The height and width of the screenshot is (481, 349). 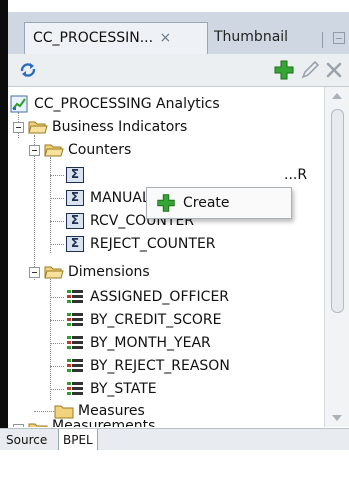 What do you see at coordinates (100, 150) in the screenshot?
I see `tree-item-label: Counters` at bounding box center [100, 150].